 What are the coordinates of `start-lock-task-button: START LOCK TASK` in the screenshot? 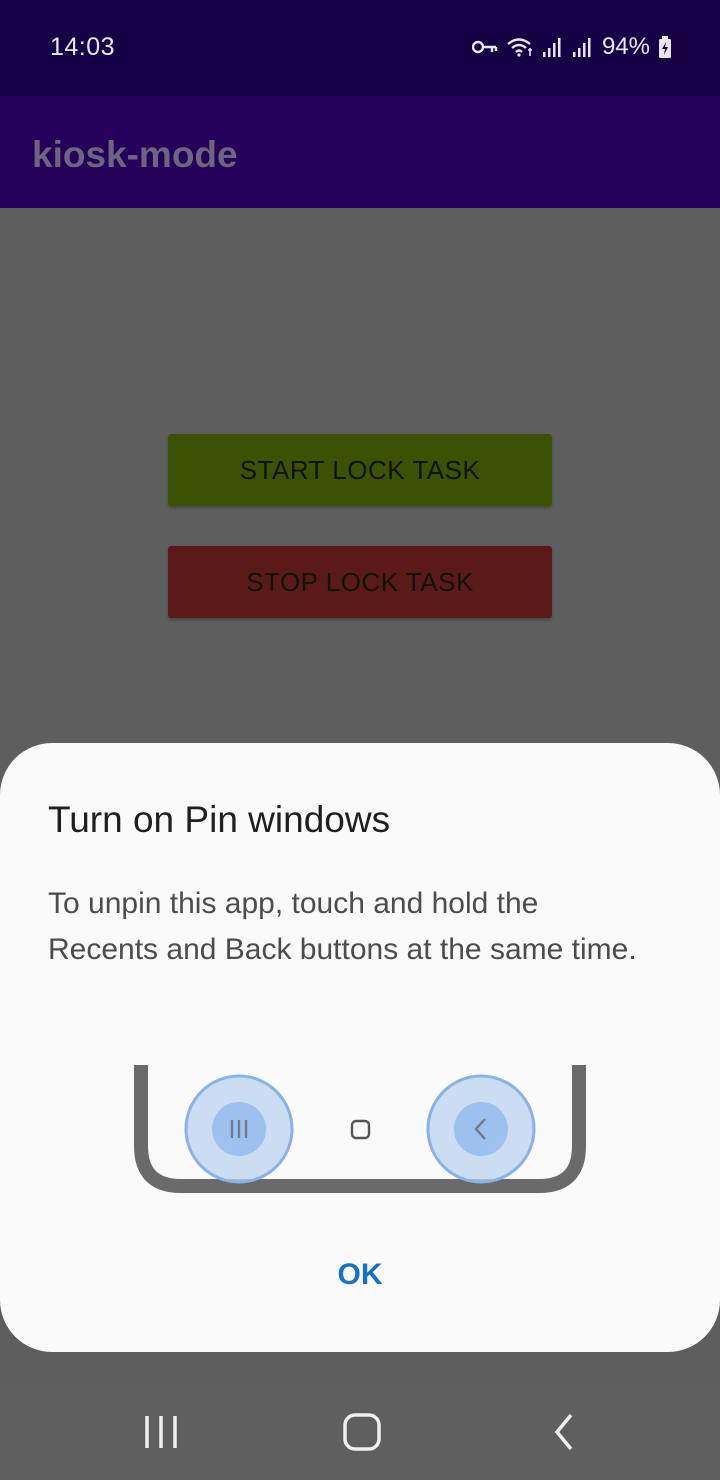 It's located at (360, 470).